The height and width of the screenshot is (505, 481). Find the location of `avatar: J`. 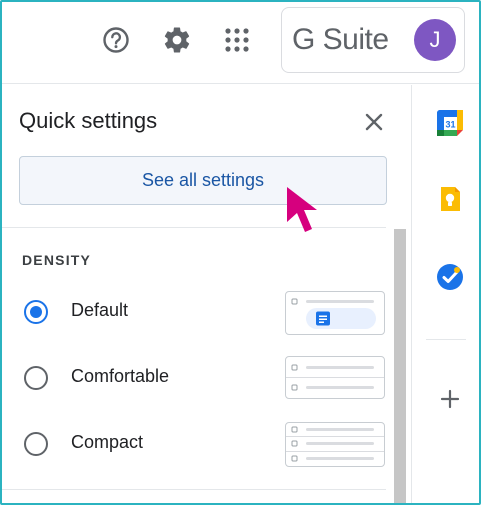

avatar: J is located at coordinates (435, 40).